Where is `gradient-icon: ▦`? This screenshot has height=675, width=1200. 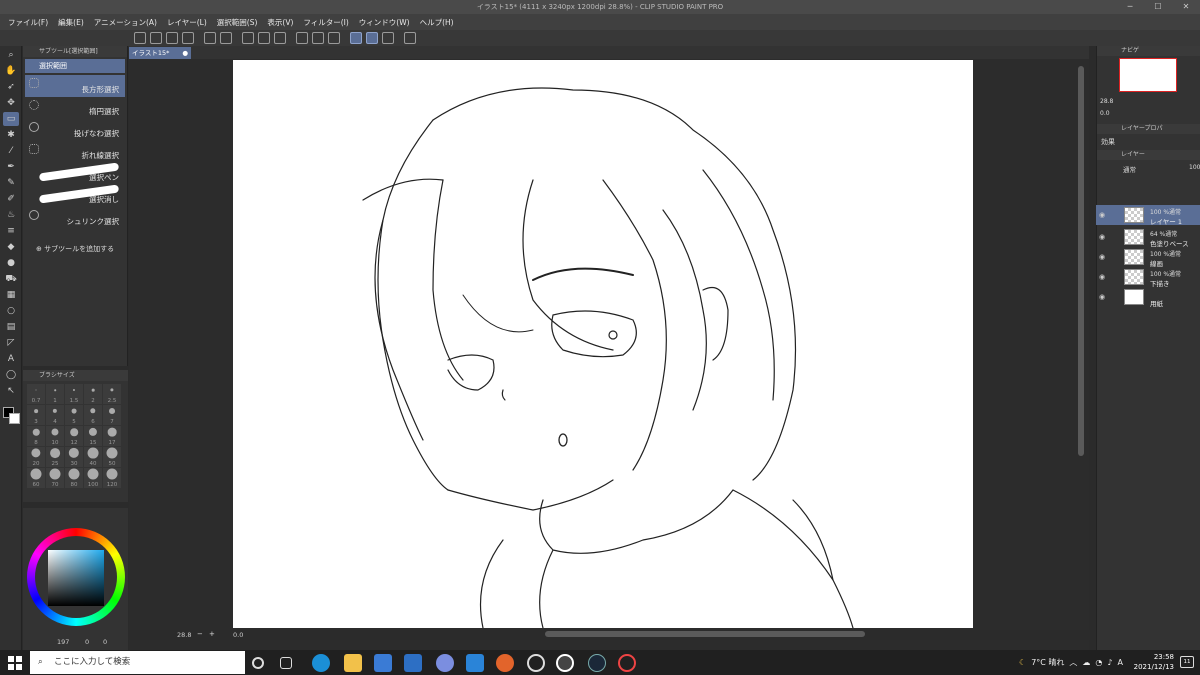 gradient-icon: ▦ is located at coordinates (11, 295).